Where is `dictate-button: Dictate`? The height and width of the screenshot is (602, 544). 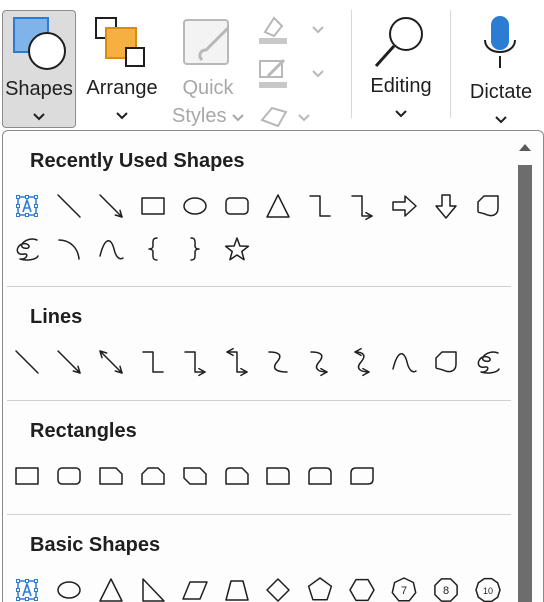 dictate-button: Dictate is located at coordinates (501, 69).